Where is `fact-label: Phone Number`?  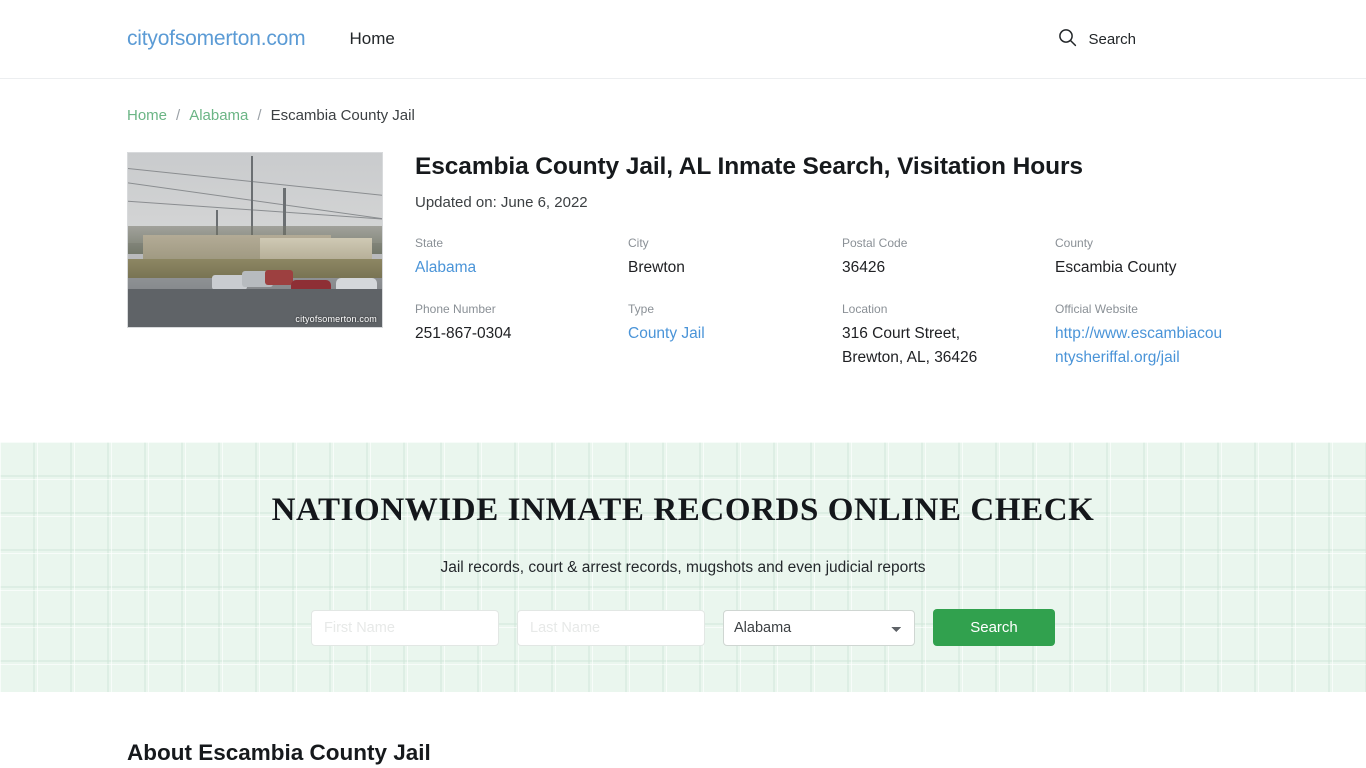 fact-label: Phone Number is located at coordinates (455, 309).